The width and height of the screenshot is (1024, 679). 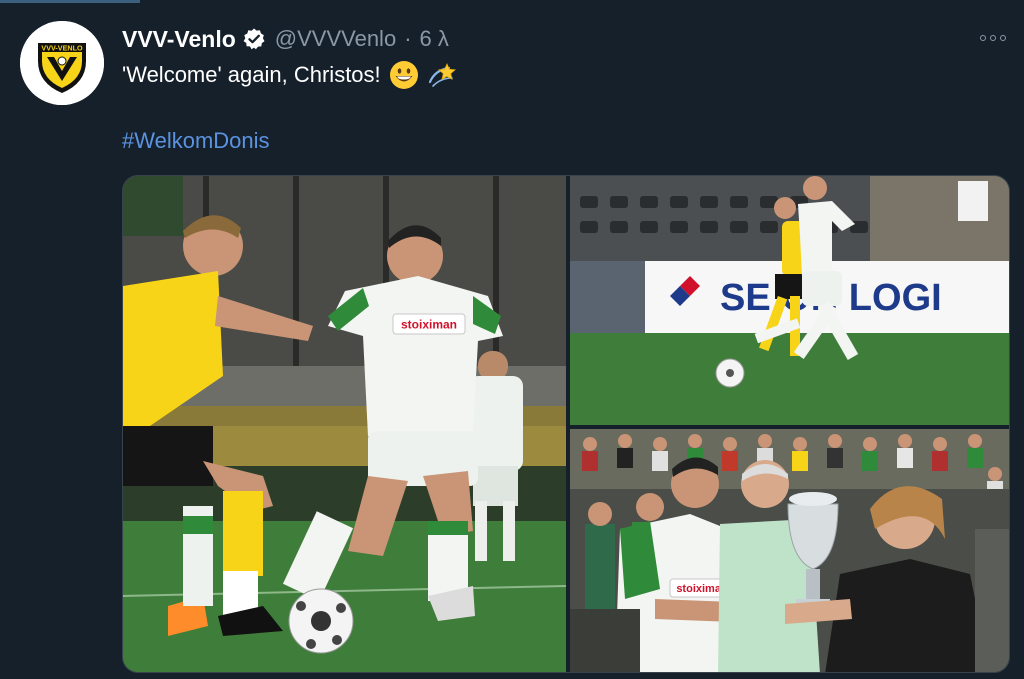 What do you see at coordinates (434, 39) in the screenshot?
I see `timestamp: 6 λ` at bounding box center [434, 39].